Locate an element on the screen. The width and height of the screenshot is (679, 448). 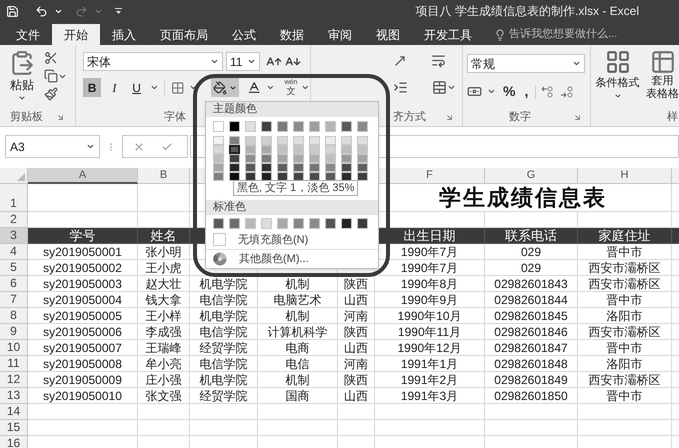
column-header: B is located at coordinates (164, 176).